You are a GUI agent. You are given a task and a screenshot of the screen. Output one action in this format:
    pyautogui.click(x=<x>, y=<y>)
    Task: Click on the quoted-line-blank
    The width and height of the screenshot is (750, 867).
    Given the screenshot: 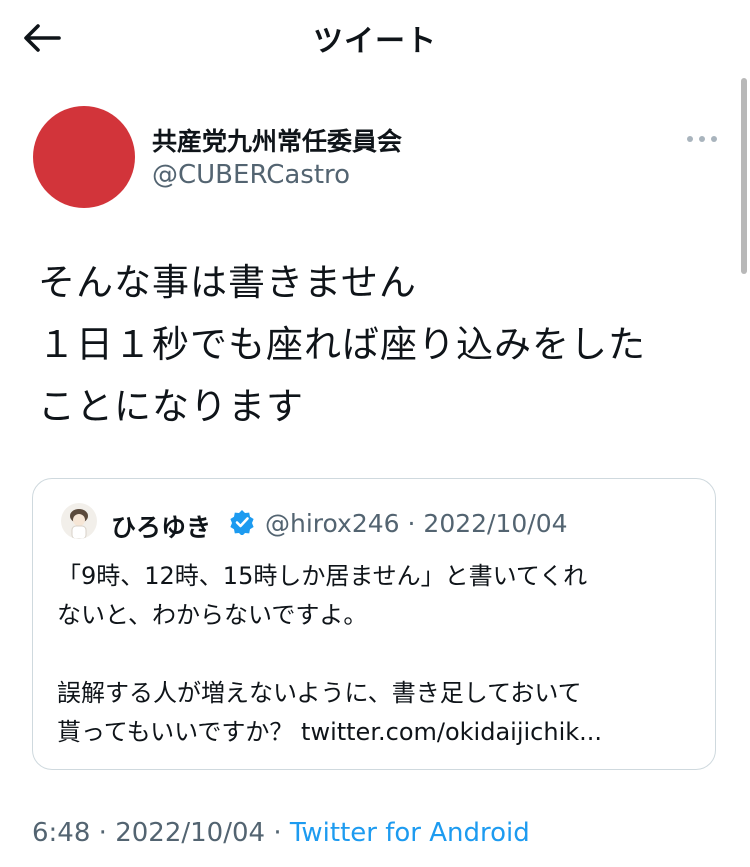 What is the action you would take?
    pyautogui.click(x=382, y=654)
    